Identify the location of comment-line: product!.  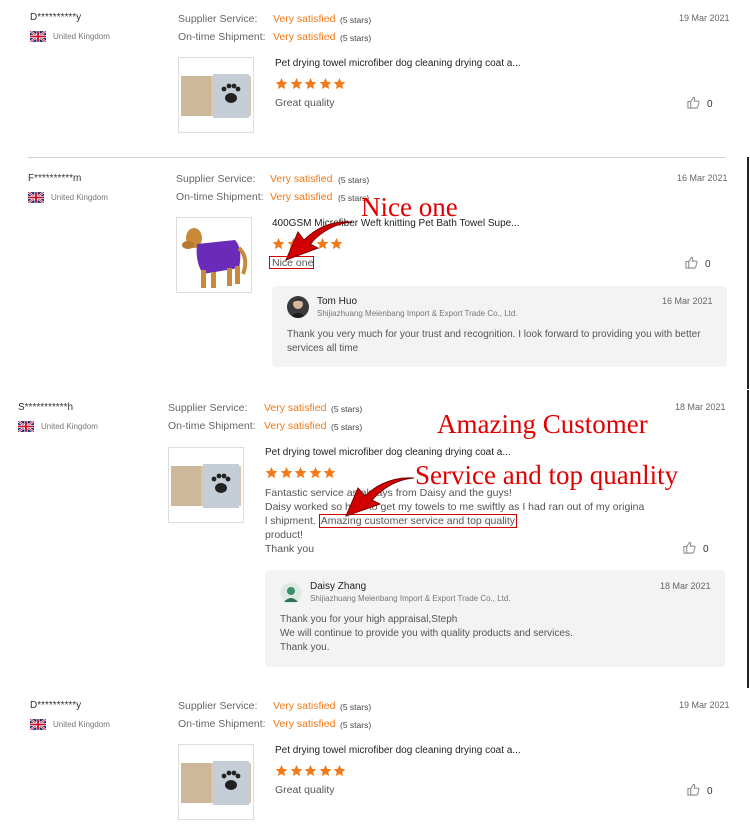
(284, 535).